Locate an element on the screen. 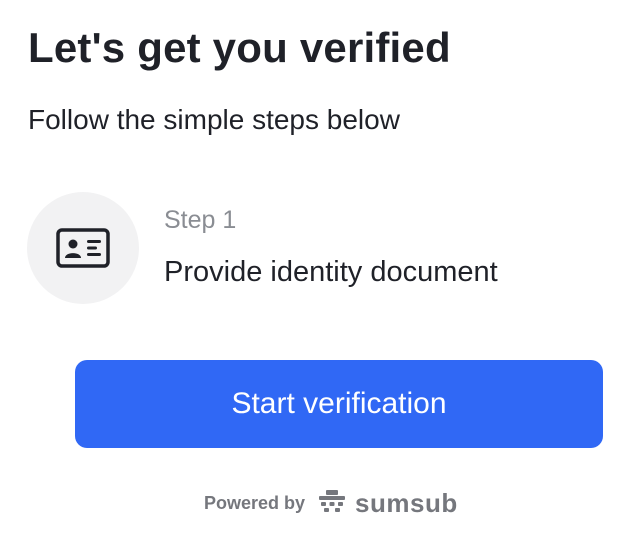 This screenshot has height=542, width=632. start-verification-button: Start verification is located at coordinates (339, 404).